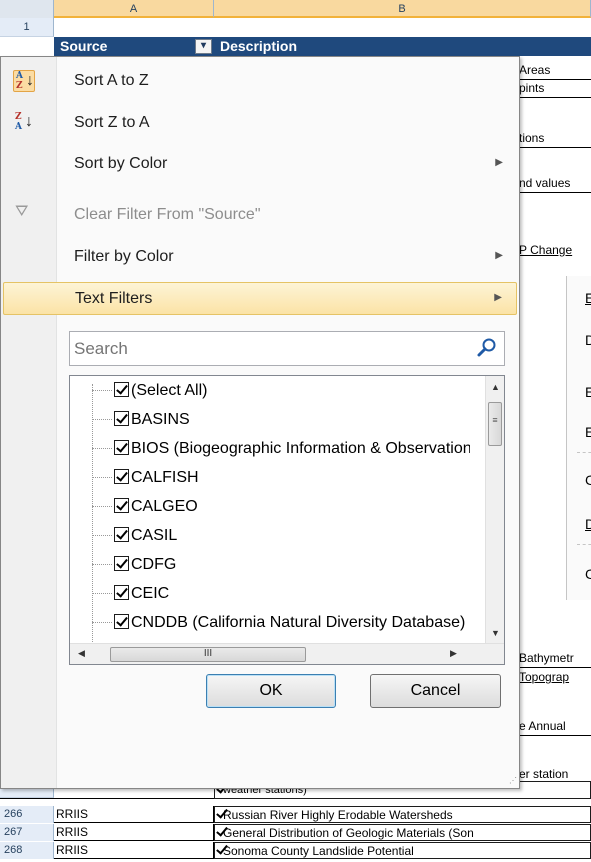  I want to click on cell-b-fragment: Topograp, so click(554, 678).